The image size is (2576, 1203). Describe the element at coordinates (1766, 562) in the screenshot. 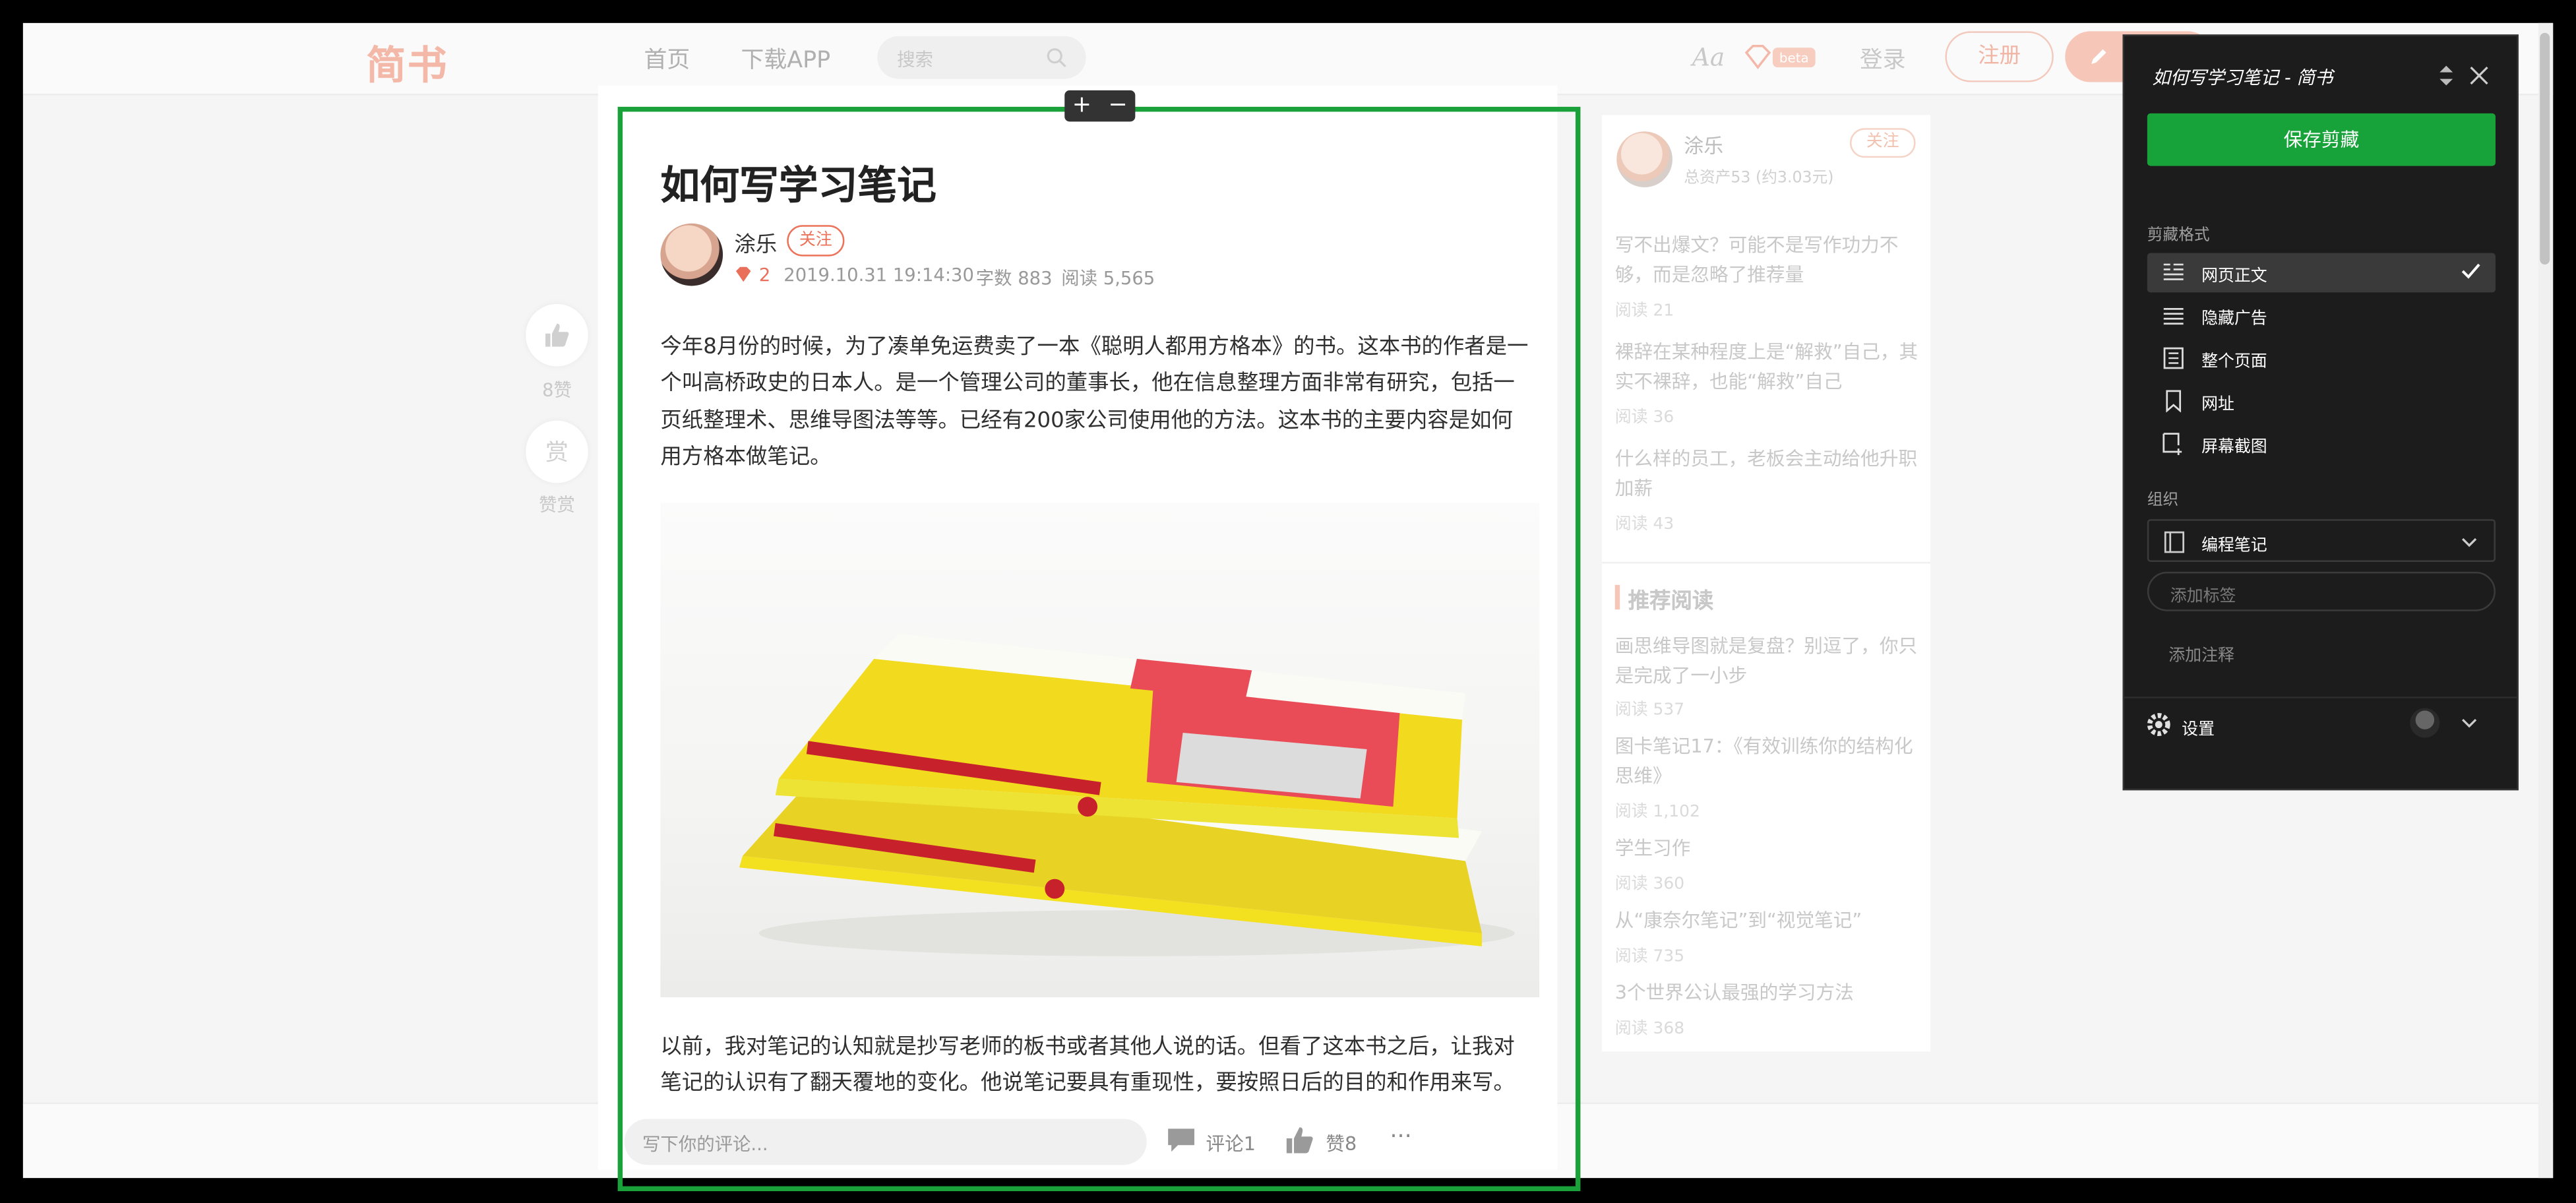

I see `sidebar-divider` at that location.